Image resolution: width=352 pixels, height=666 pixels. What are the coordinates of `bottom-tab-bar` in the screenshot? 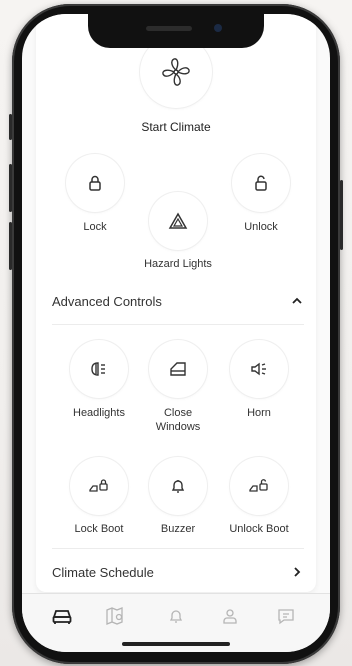 It's located at (176, 622).